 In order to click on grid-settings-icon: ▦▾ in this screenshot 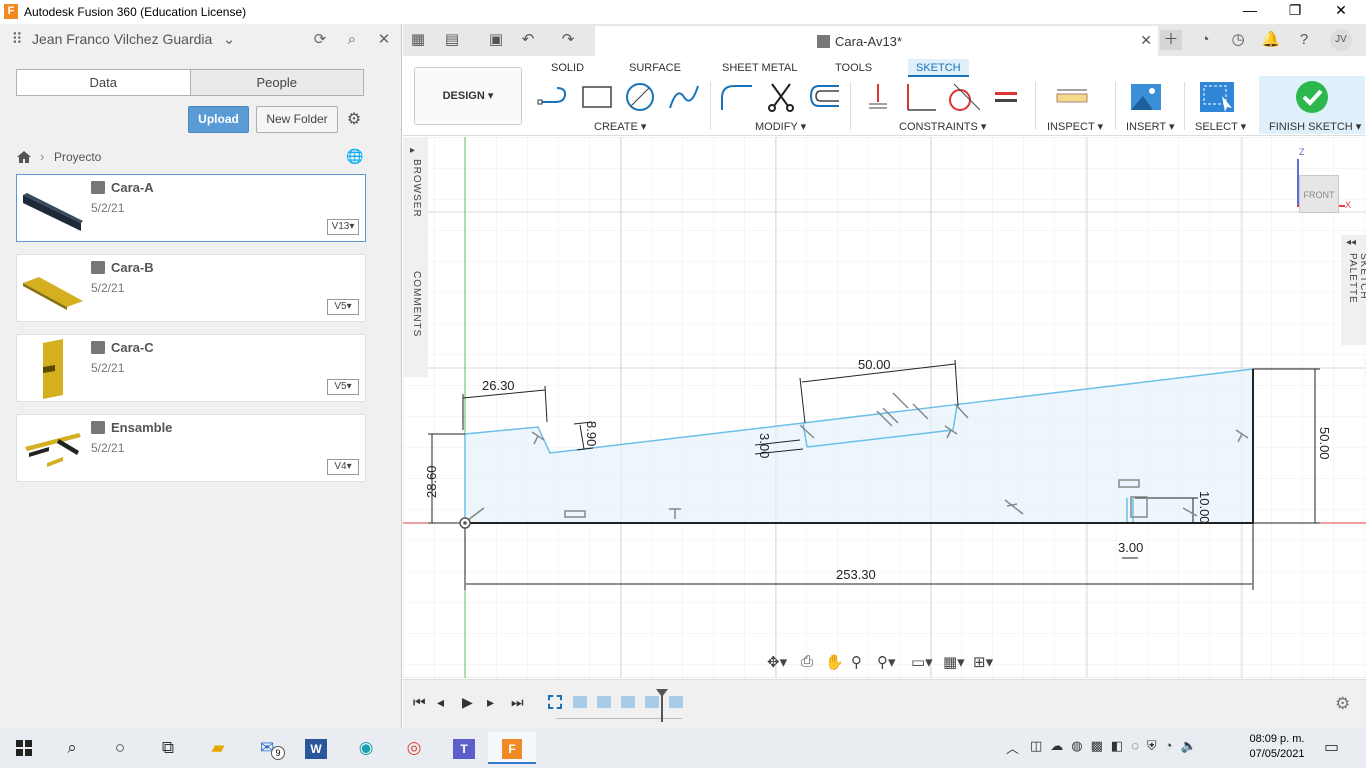, I will do `click(954, 662)`.